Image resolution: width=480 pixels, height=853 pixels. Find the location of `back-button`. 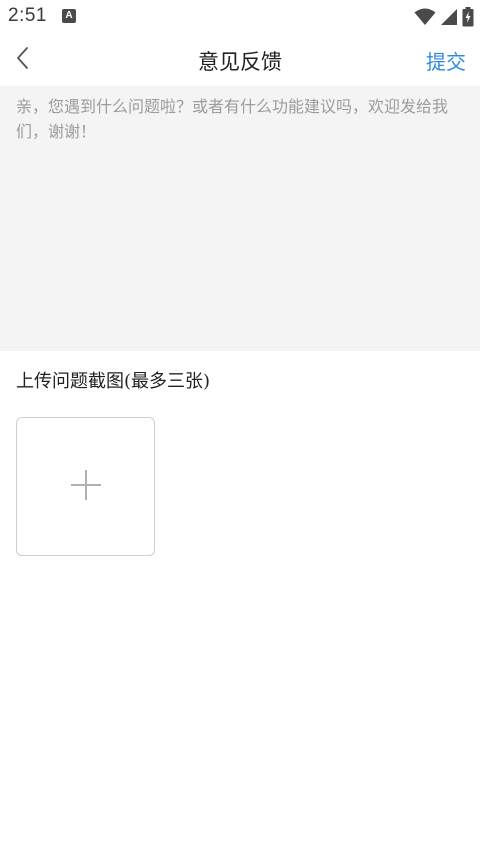

back-button is located at coordinates (23, 60).